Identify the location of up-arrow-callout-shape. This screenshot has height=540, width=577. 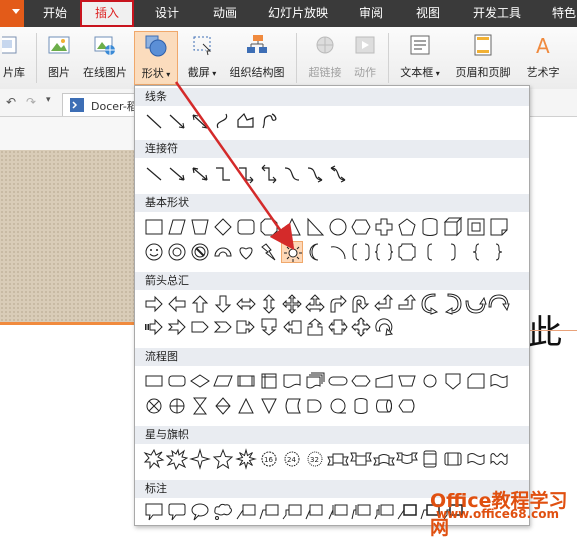
(315, 327).